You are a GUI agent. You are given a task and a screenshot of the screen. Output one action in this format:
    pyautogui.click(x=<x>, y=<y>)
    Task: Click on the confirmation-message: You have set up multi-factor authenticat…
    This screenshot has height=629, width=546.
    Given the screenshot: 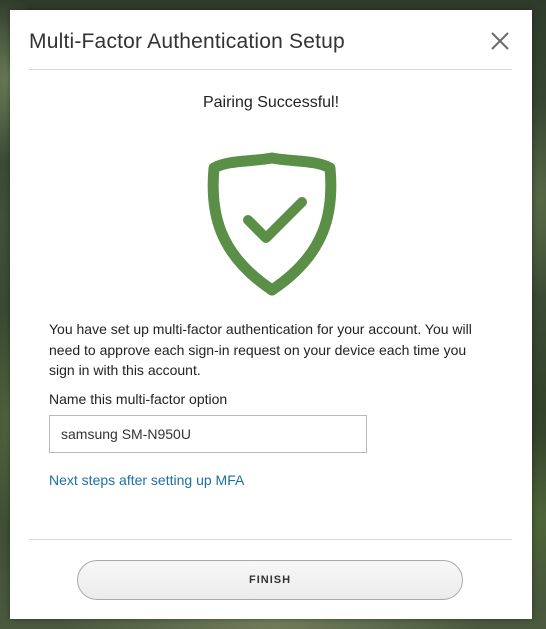 What is the action you would take?
    pyautogui.click(x=260, y=349)
    